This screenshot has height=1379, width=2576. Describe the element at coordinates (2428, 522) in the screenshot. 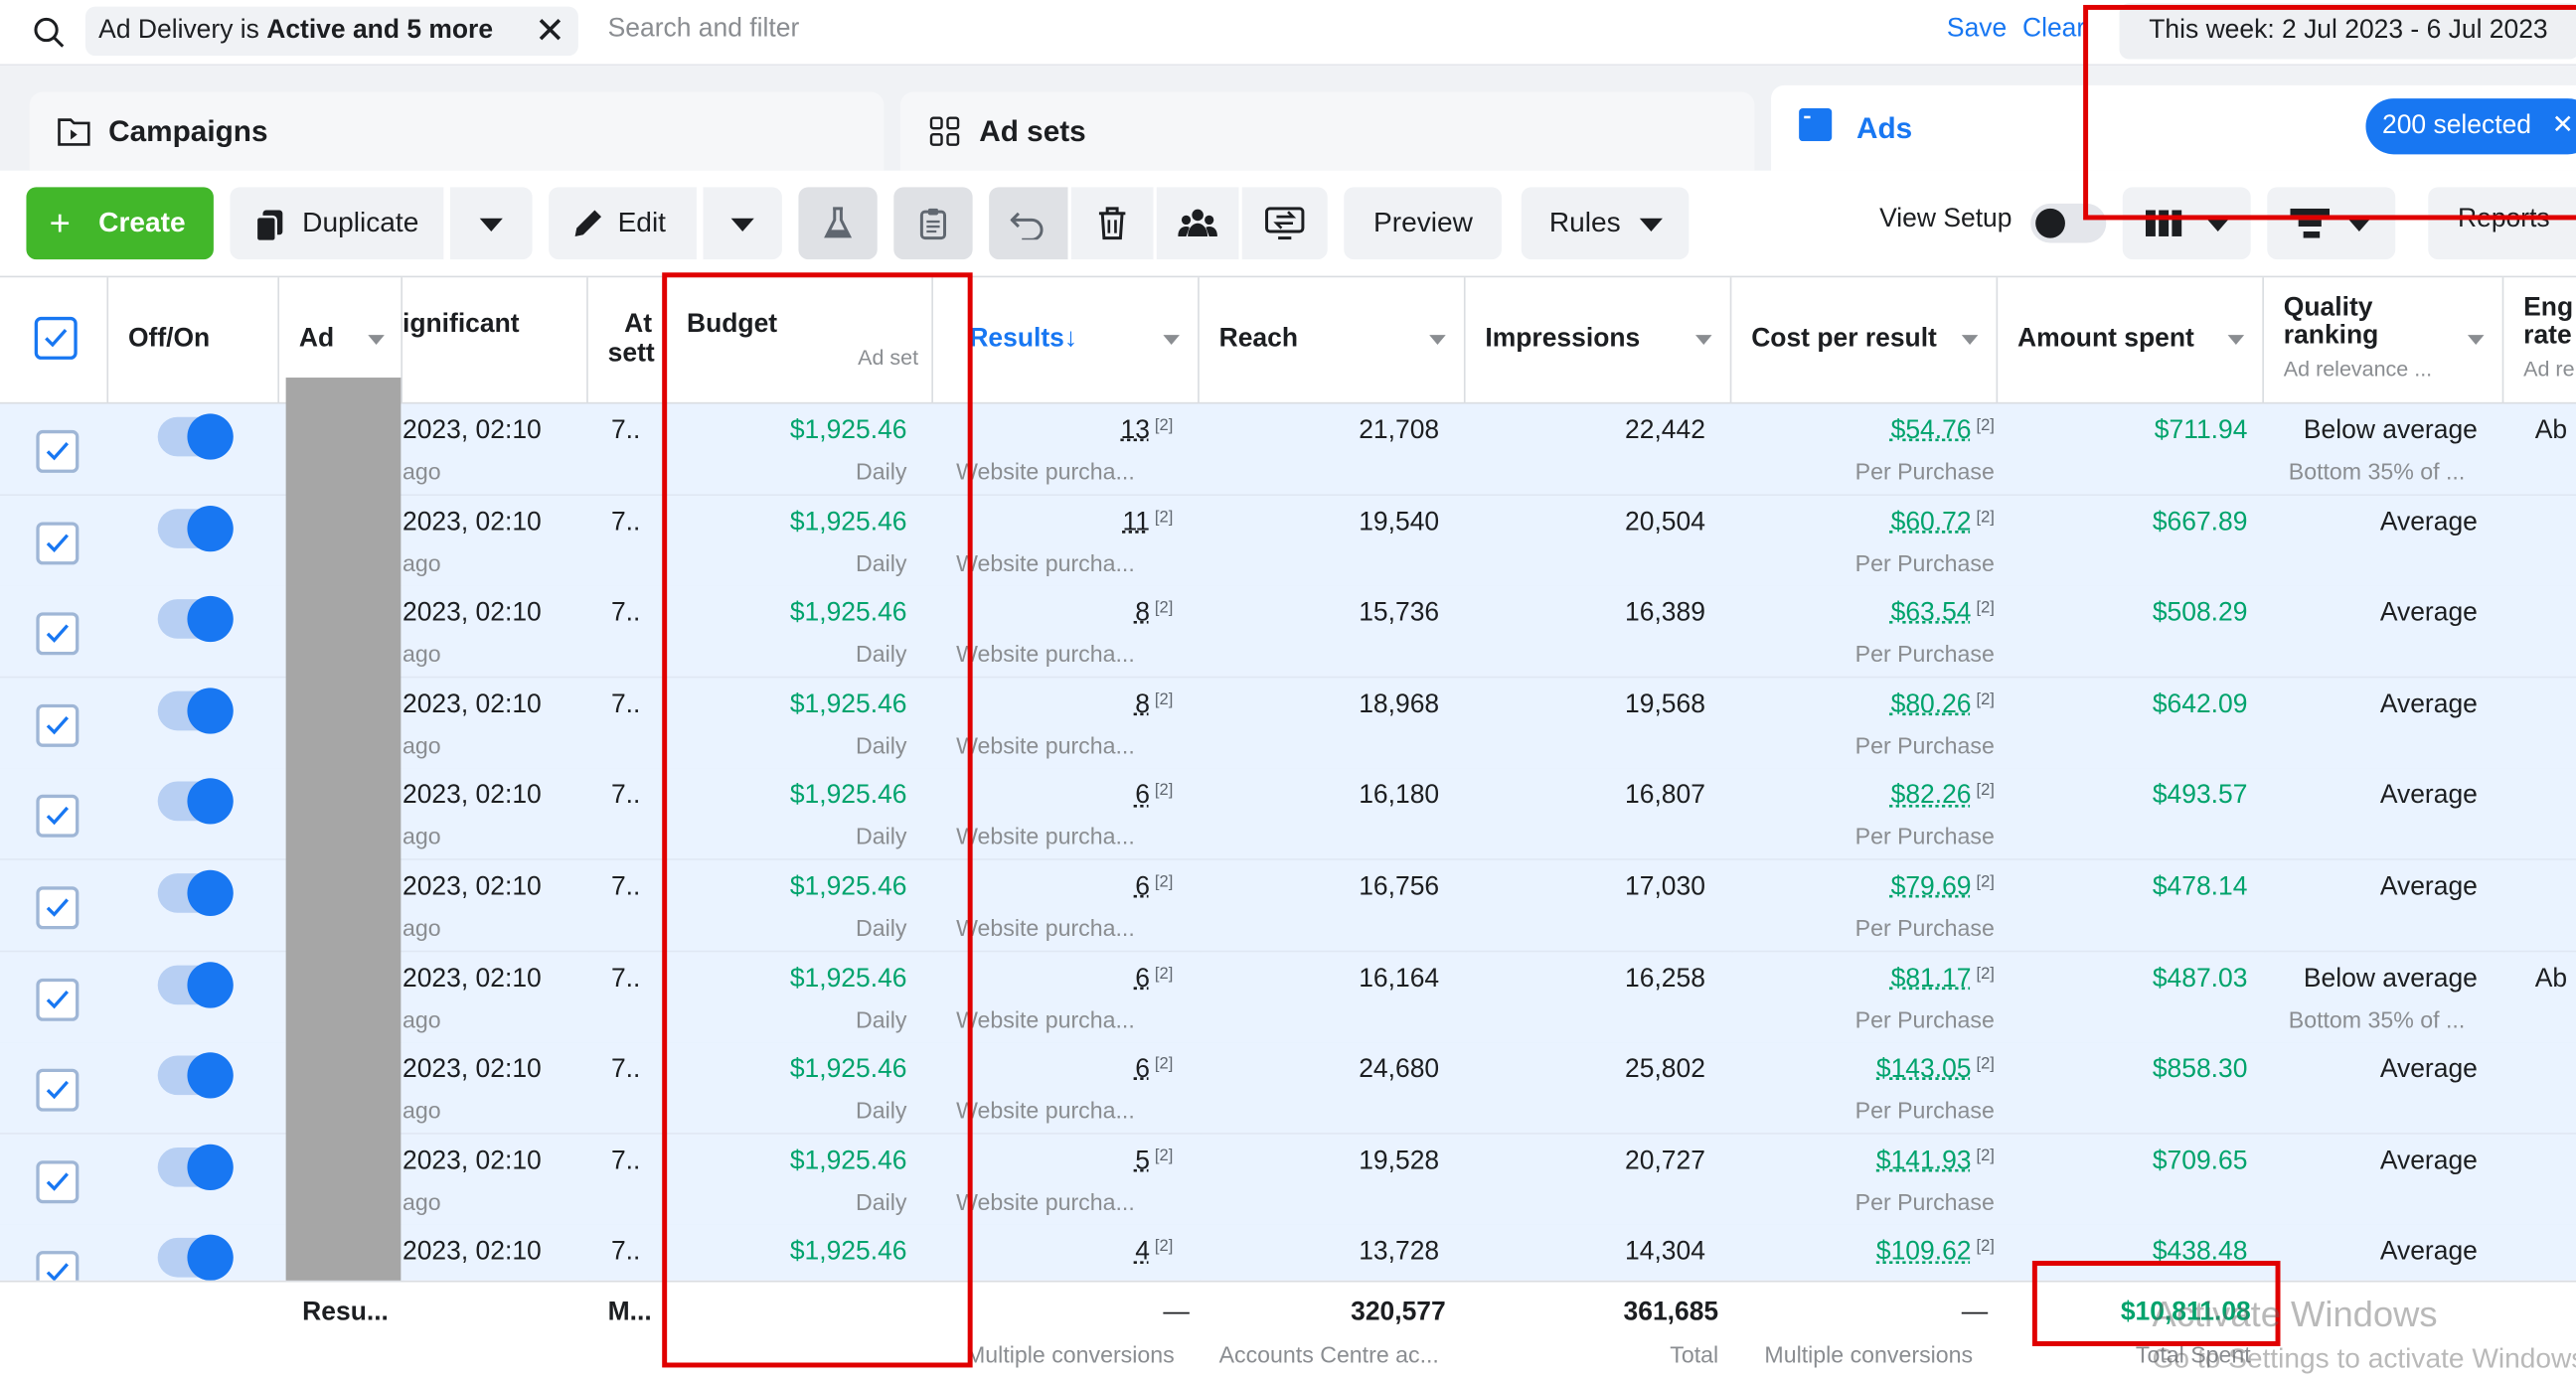

I see `quality-ranking: Average` at that location.